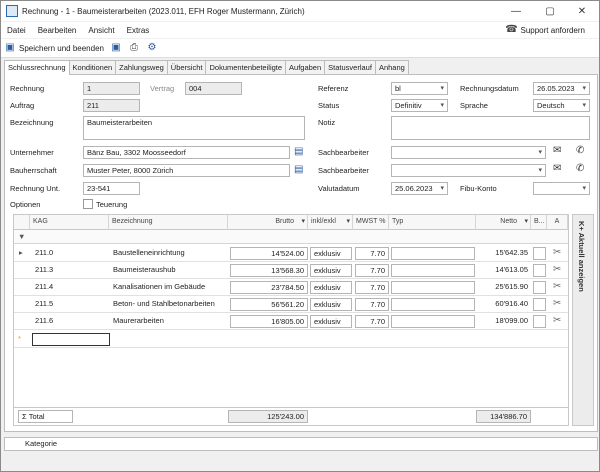 The width and height of the screenshot is (600, 472). Describe the element at coordinates (582, 11) in the screenshot. I see `close-icon: ✕` at that location.